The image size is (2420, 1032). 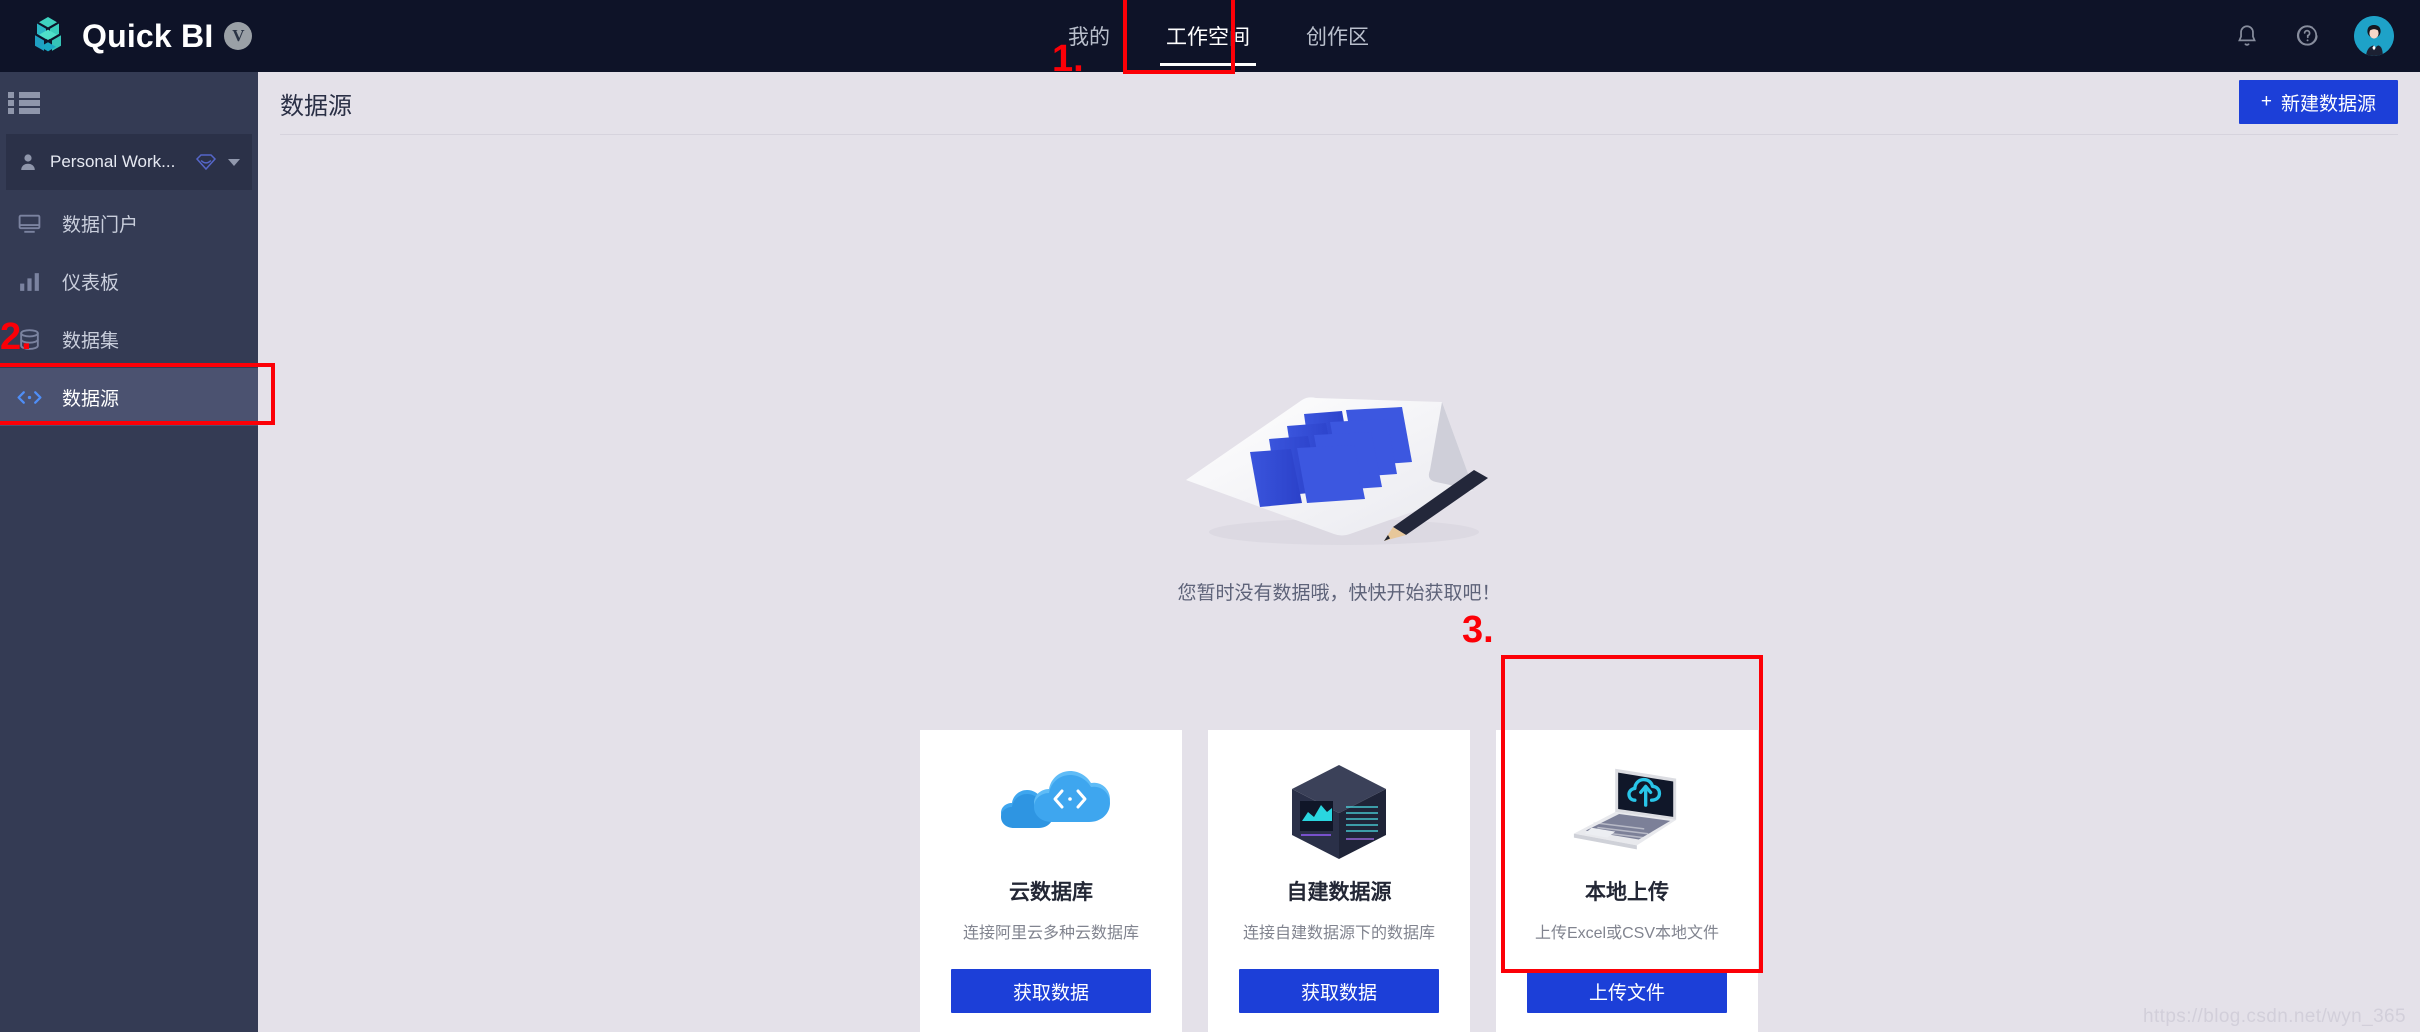 I want to click on bell-icon, so click(x=2247, y=36).